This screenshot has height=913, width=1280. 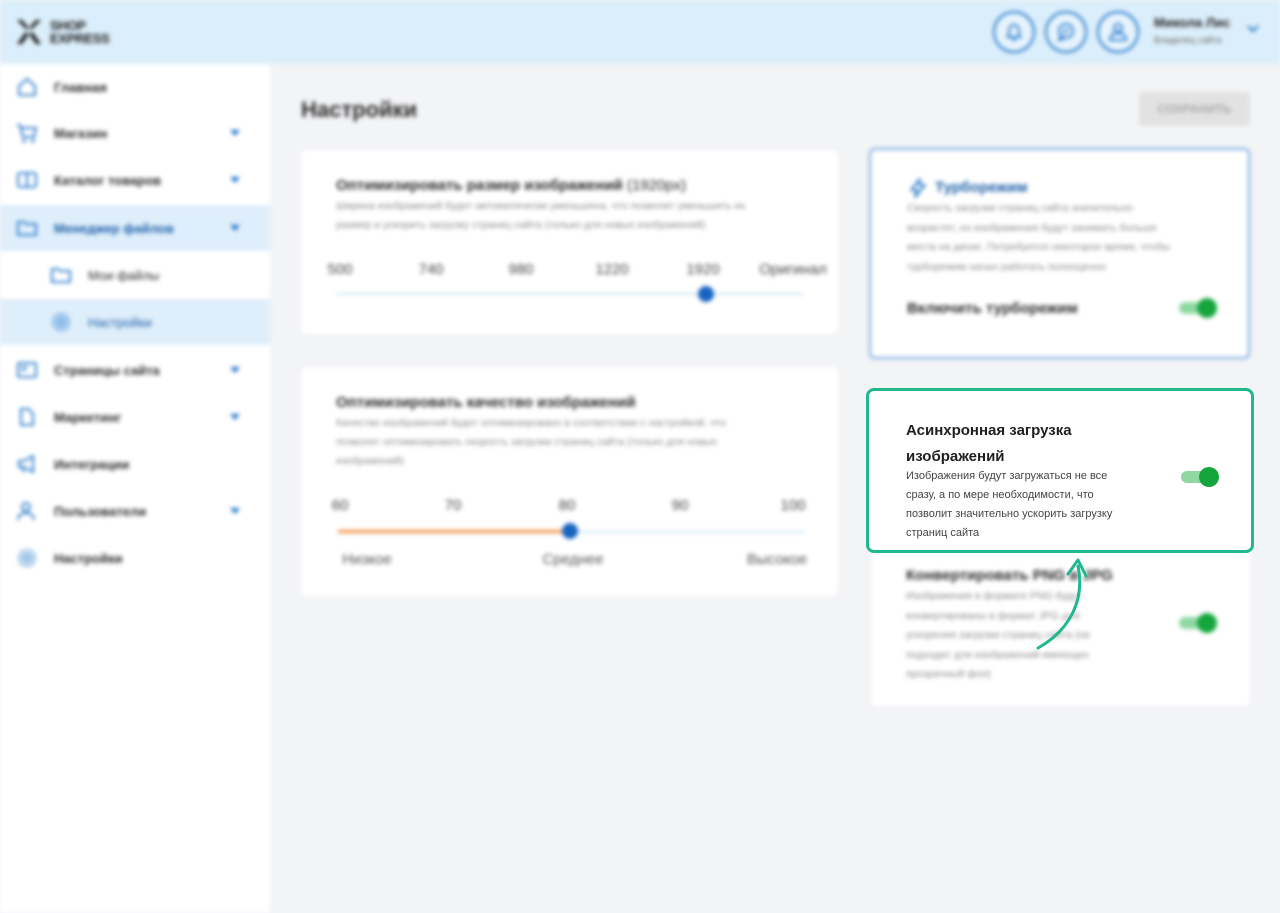 What do you see at coordinates (479, 185) in the screenshot?
I see `image-size-title-text: Оптимизировать размер изображений` at bounding box center [479, 185].